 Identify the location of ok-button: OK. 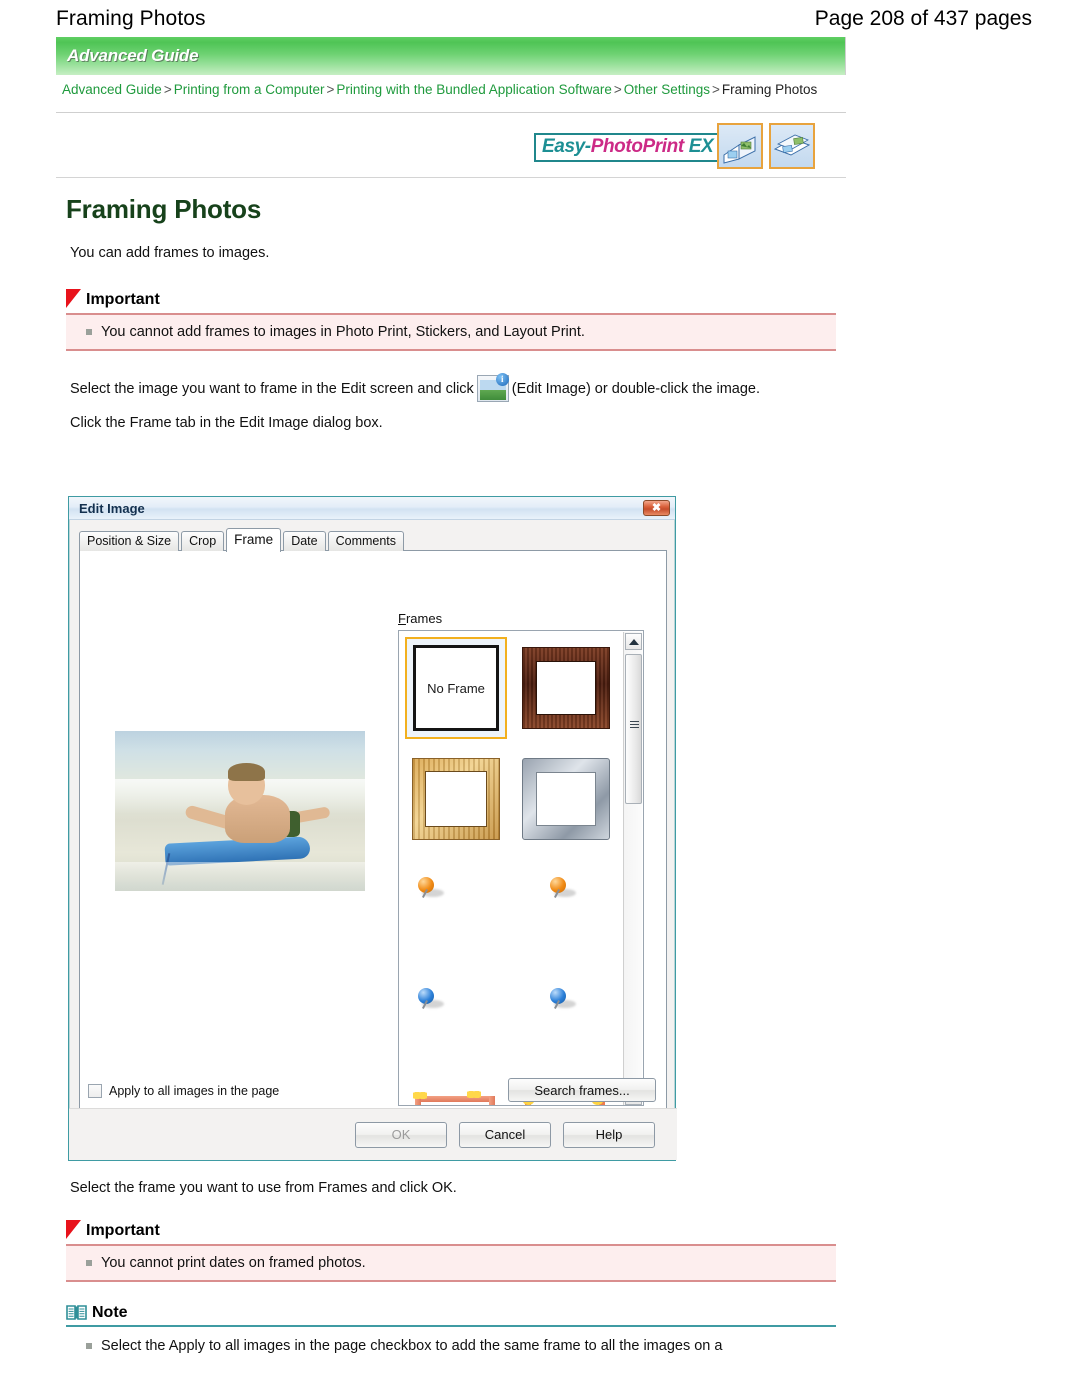
(401, 1134).